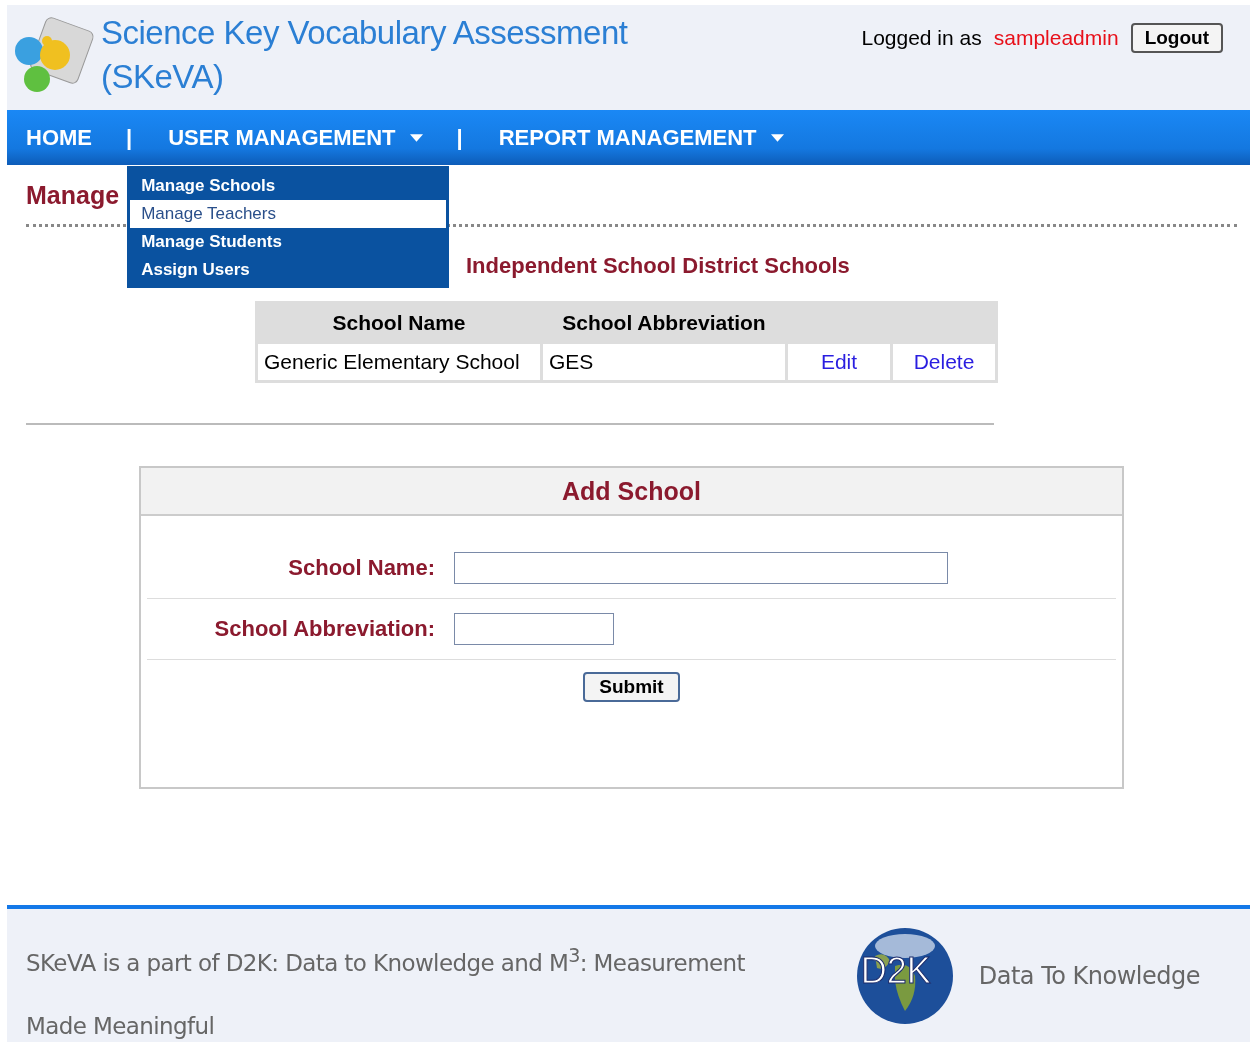  I want to click on nav-menu-item: REPORT MANAGEMENT, so click(649, 137).